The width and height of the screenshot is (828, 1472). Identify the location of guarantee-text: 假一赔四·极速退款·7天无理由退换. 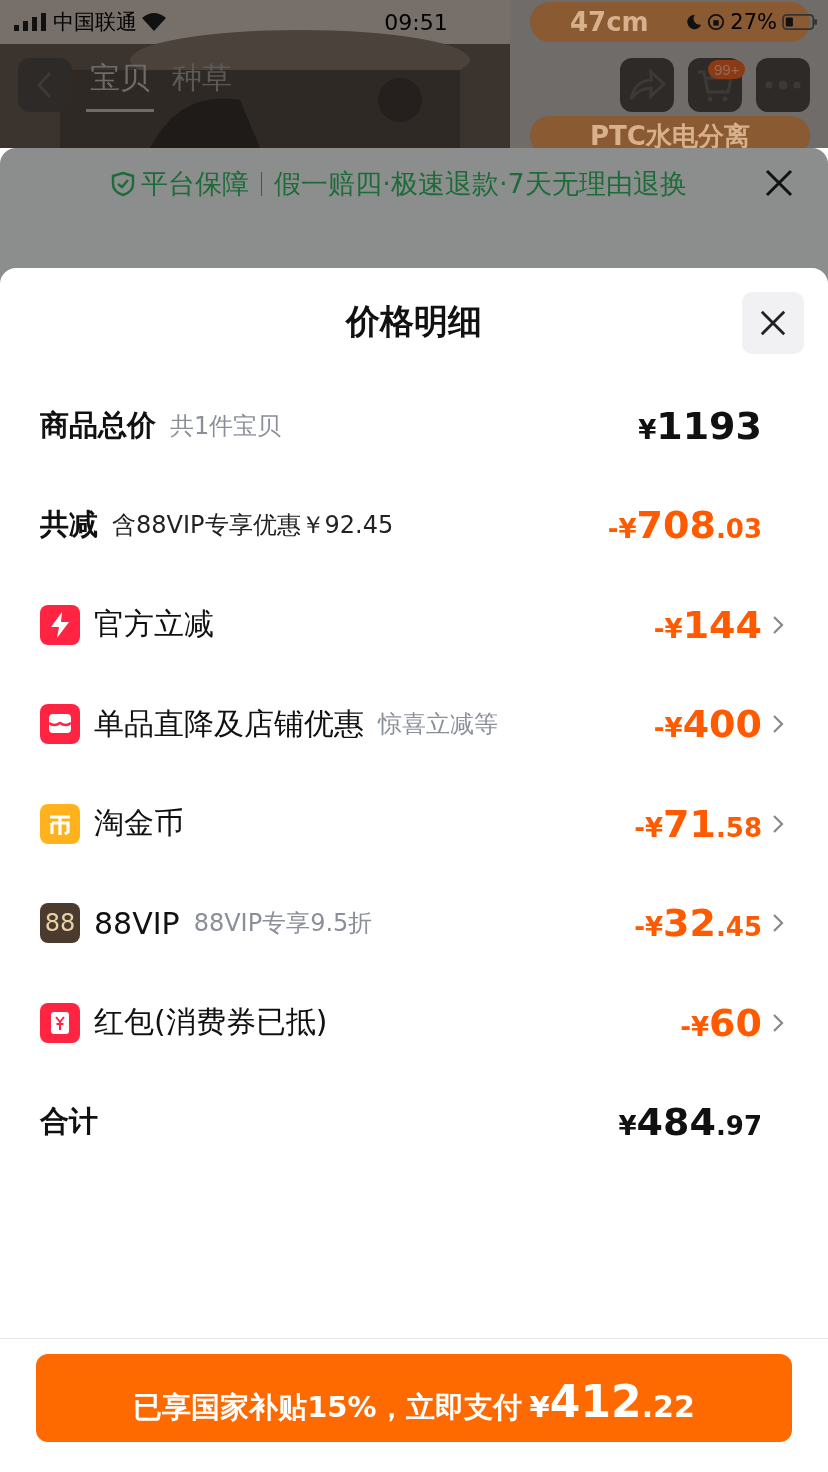
(480, 184).